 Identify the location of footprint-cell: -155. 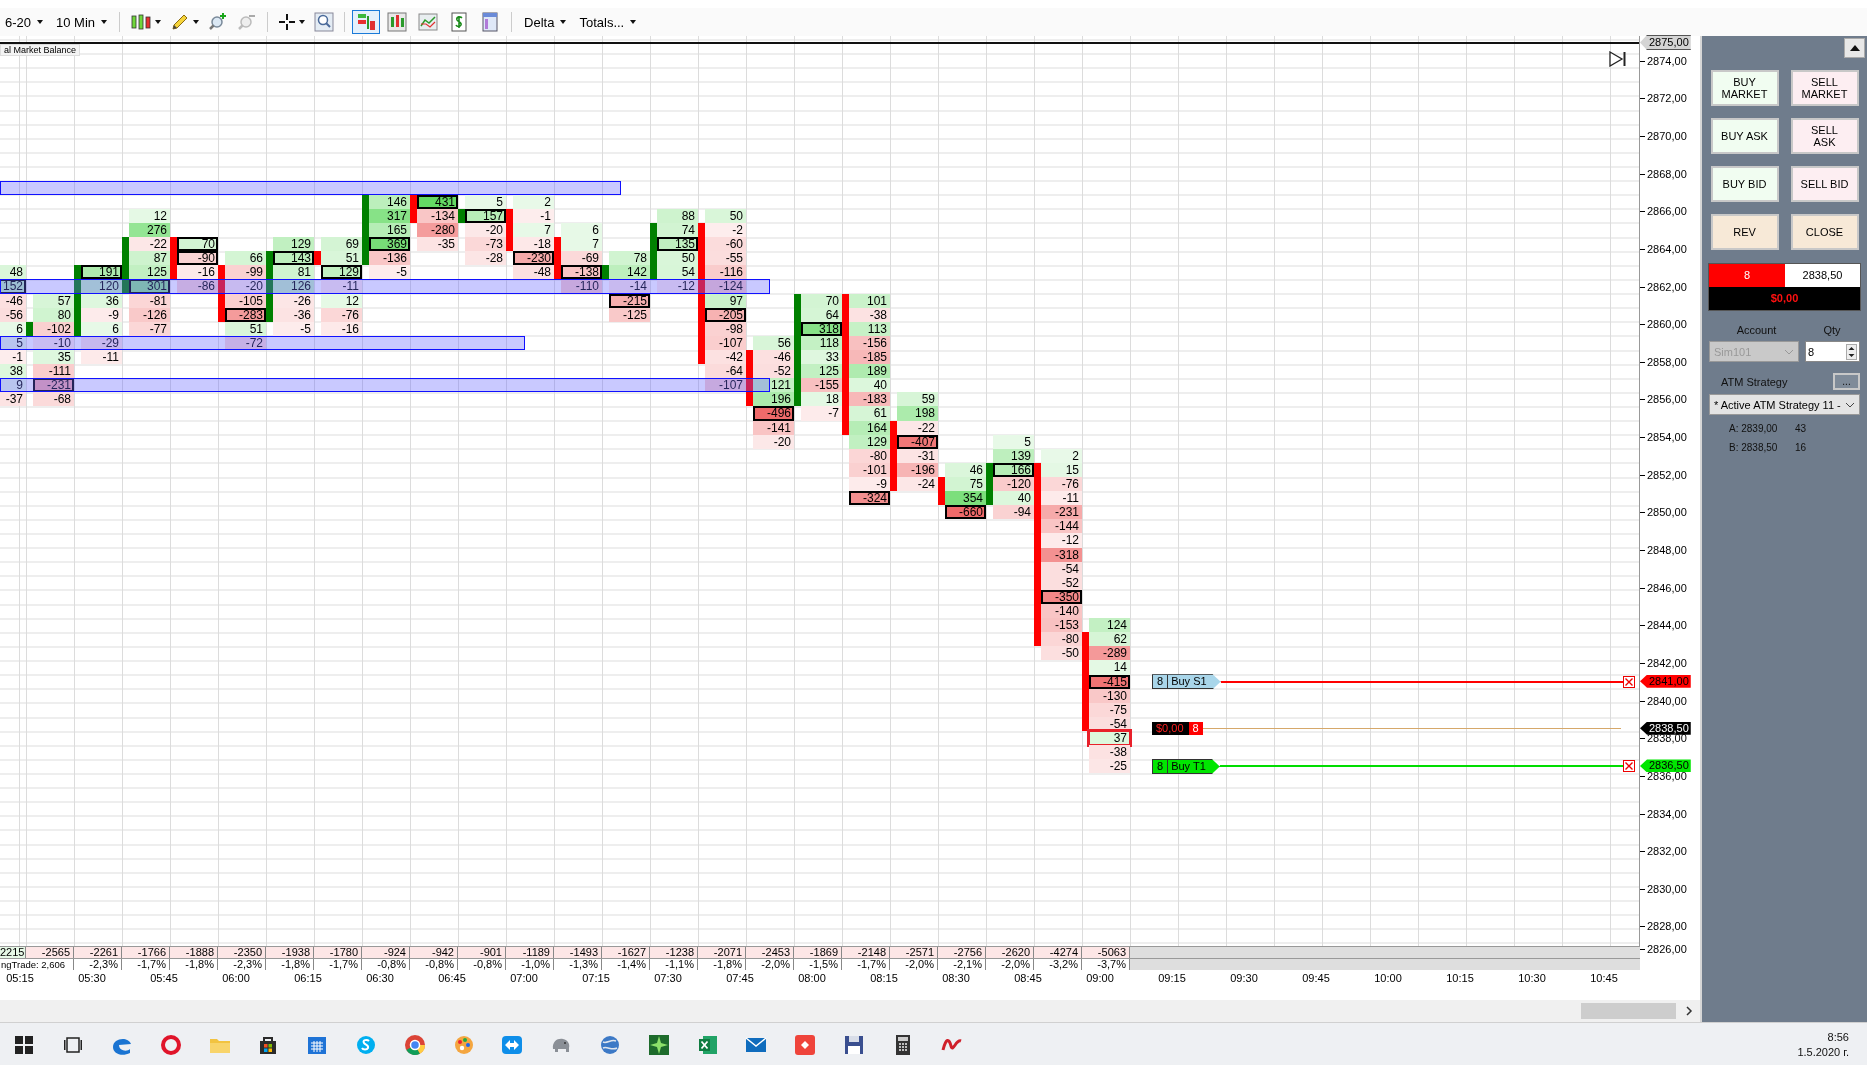
(821, 385).